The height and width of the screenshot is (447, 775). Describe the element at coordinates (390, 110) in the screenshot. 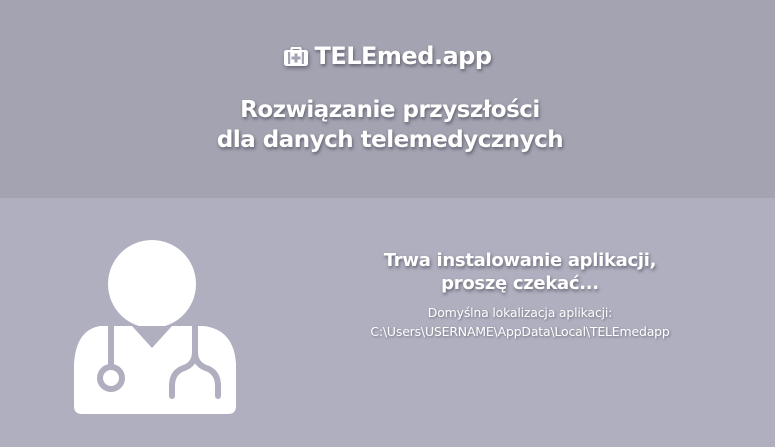

I see `tagline-line-1: Rozwiązanie przyszłości` at that location.